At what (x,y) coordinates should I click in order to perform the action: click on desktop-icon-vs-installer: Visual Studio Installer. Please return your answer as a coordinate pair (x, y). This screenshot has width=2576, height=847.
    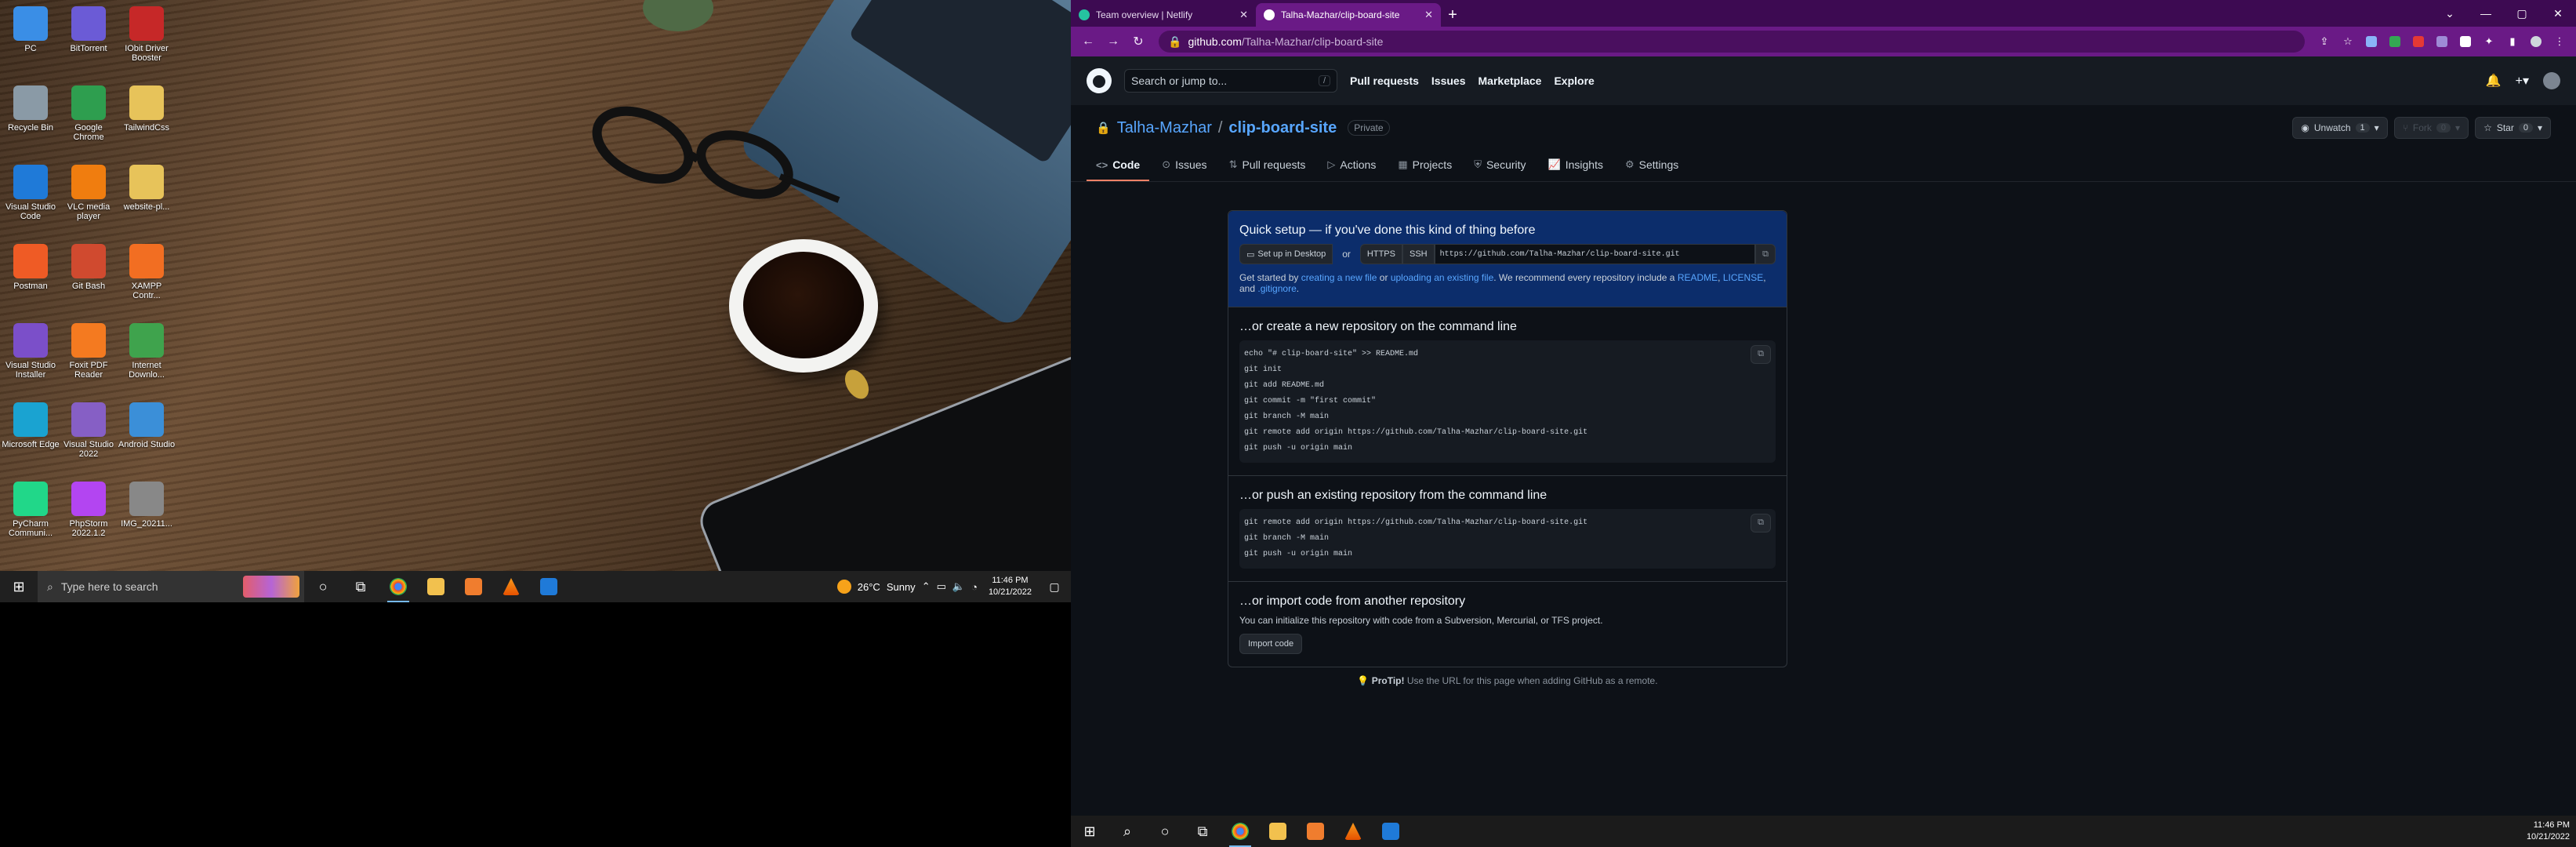
    Looking at the image, I should click on (31, 356).